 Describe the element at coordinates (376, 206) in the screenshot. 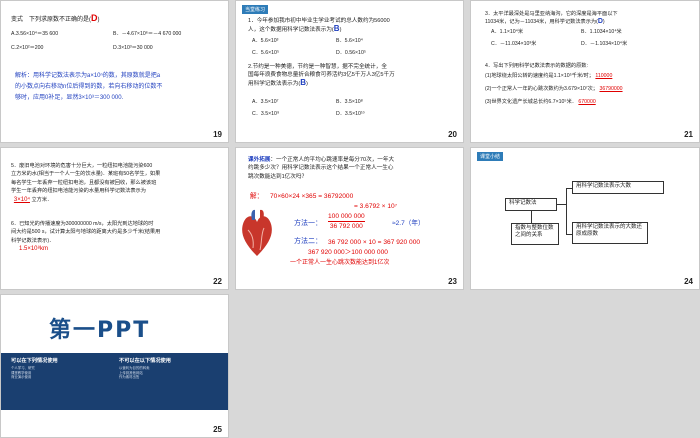

I see `solution-line-2: = 3.6792 × 10⁷` at that location.